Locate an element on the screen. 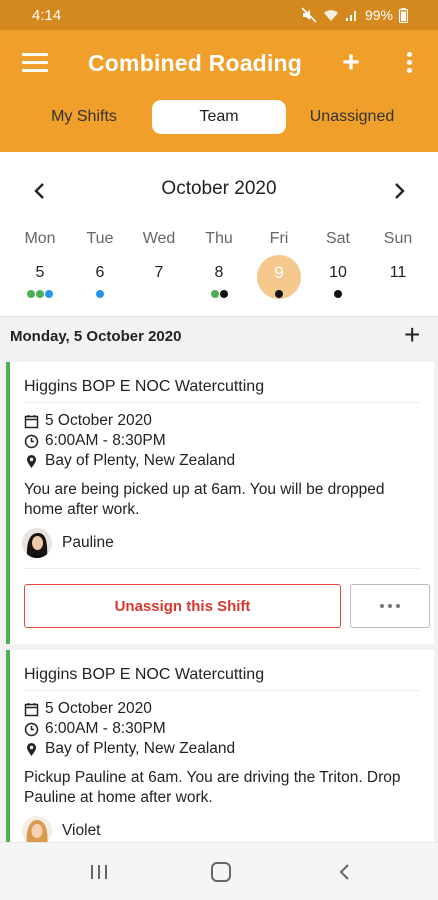  home-icon is located at coordinates (221, 872).